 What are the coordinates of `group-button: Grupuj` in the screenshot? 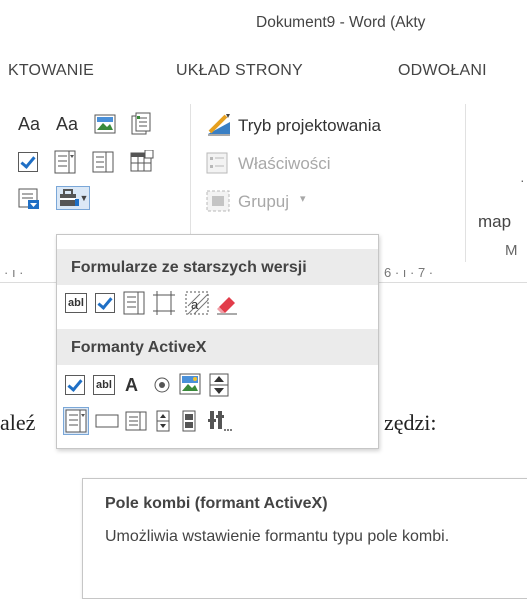 It's located at (263, 202).